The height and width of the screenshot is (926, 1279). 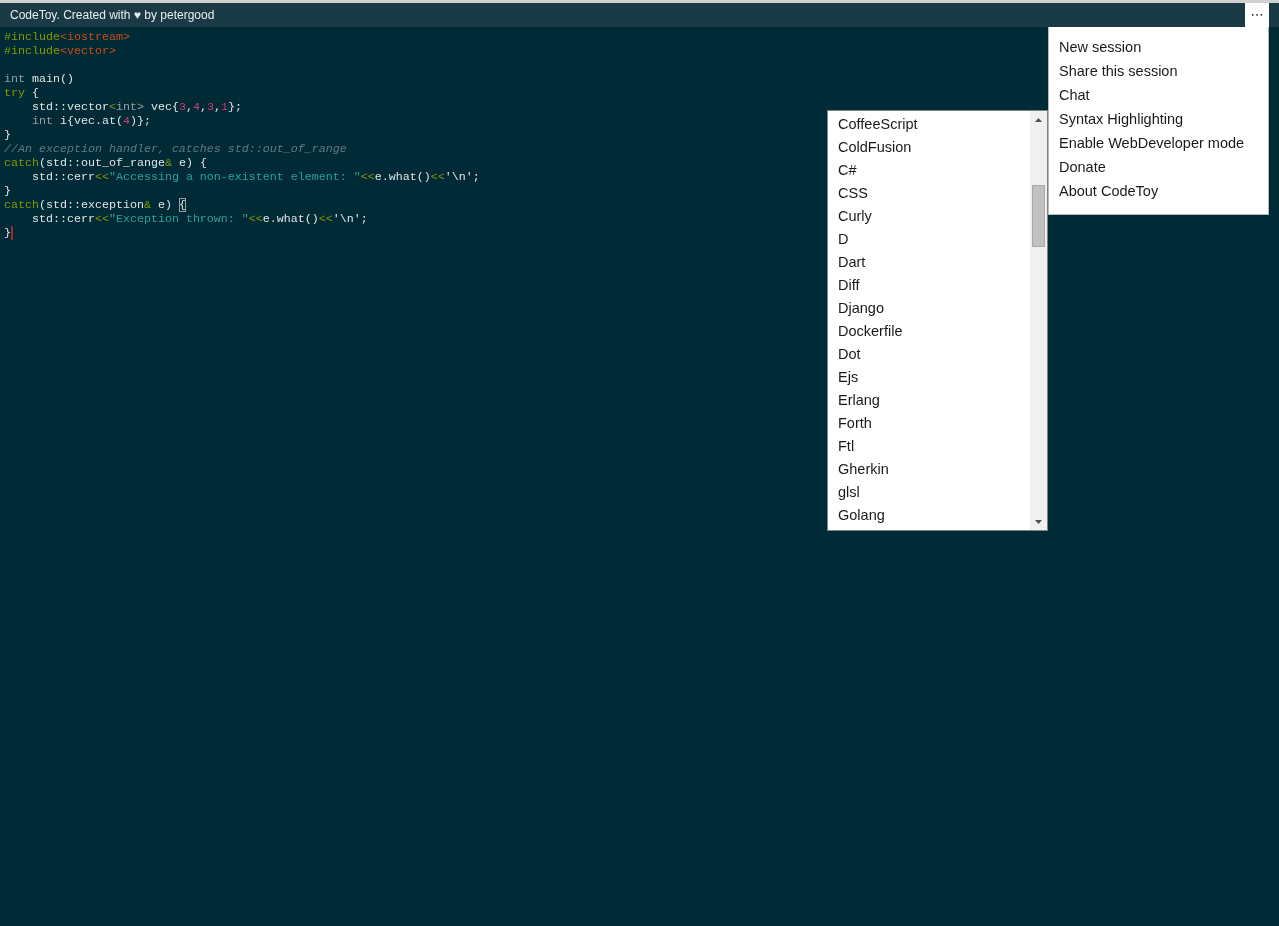 I want to click on language-option: Ftl, so click(x=929, y=446).